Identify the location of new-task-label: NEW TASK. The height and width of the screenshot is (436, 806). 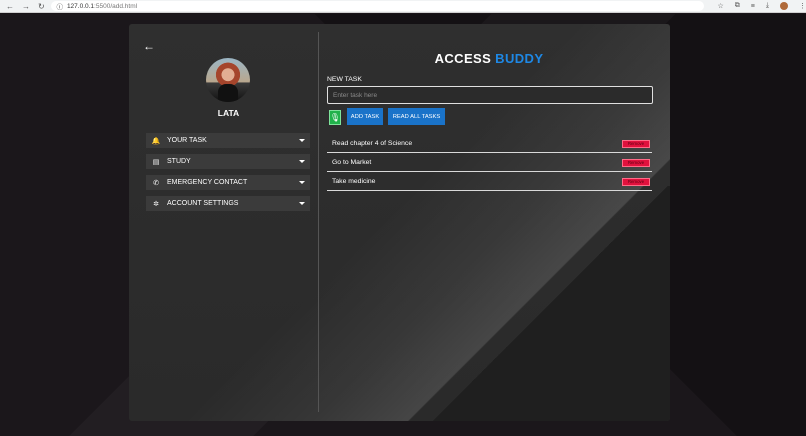
(344, 79).